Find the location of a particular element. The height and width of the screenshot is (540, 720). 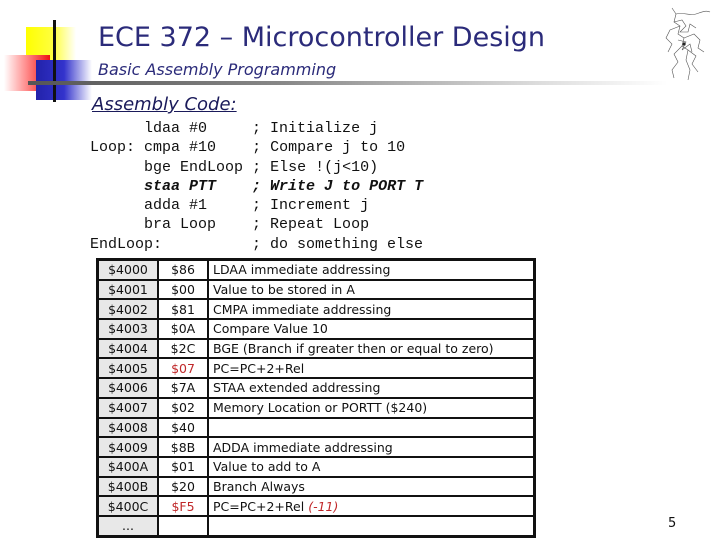

address-cell: $4004 is located at coordinates (128, 348).